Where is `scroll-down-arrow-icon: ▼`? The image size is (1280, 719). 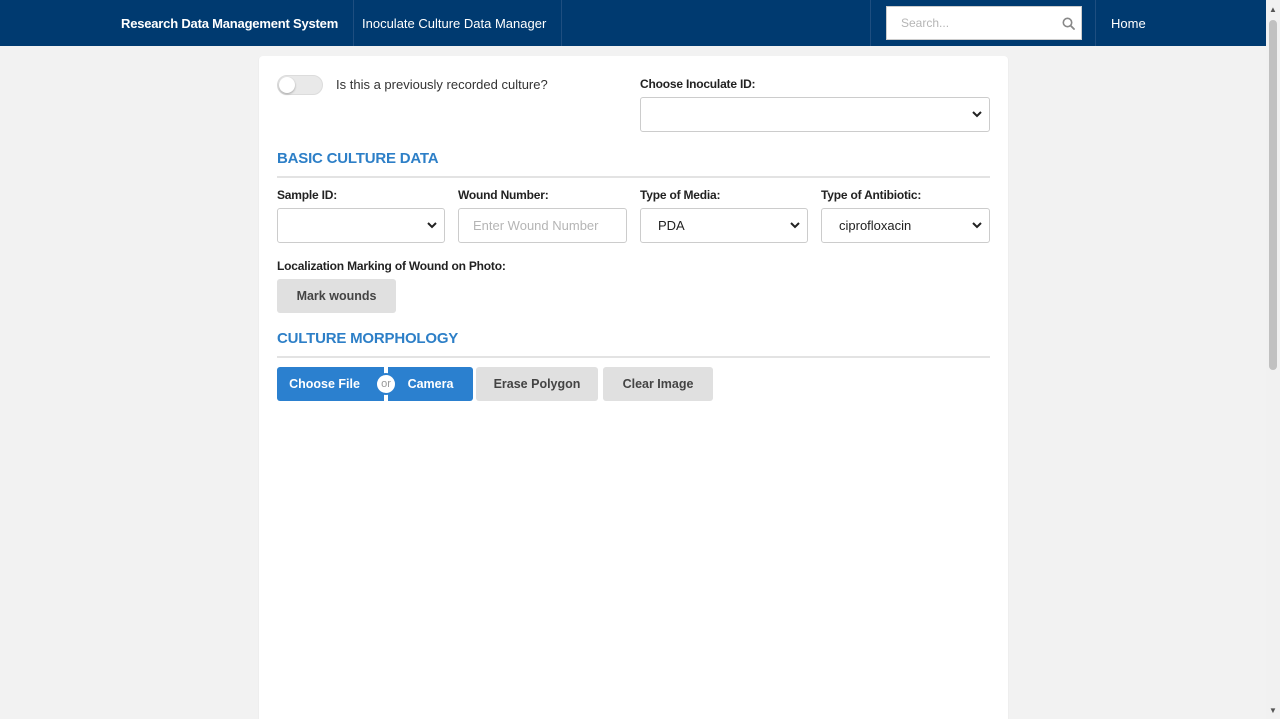
scroll-down-arrow-icon: ▼ is located at coordinates (1273, 710).